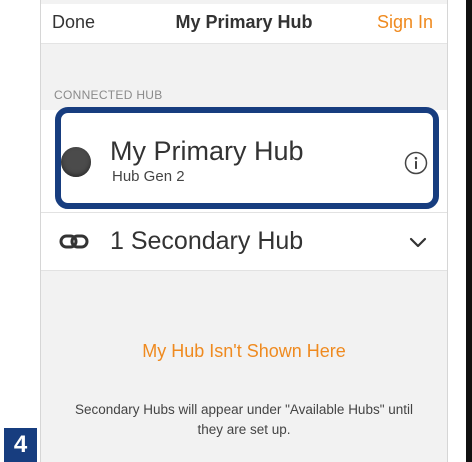  What do you see at coordinates (244, 351) in the screenshot?
I see `hub-not-shown-link: My Hub Isn't Shown Here` at bounding box center [244, 351].